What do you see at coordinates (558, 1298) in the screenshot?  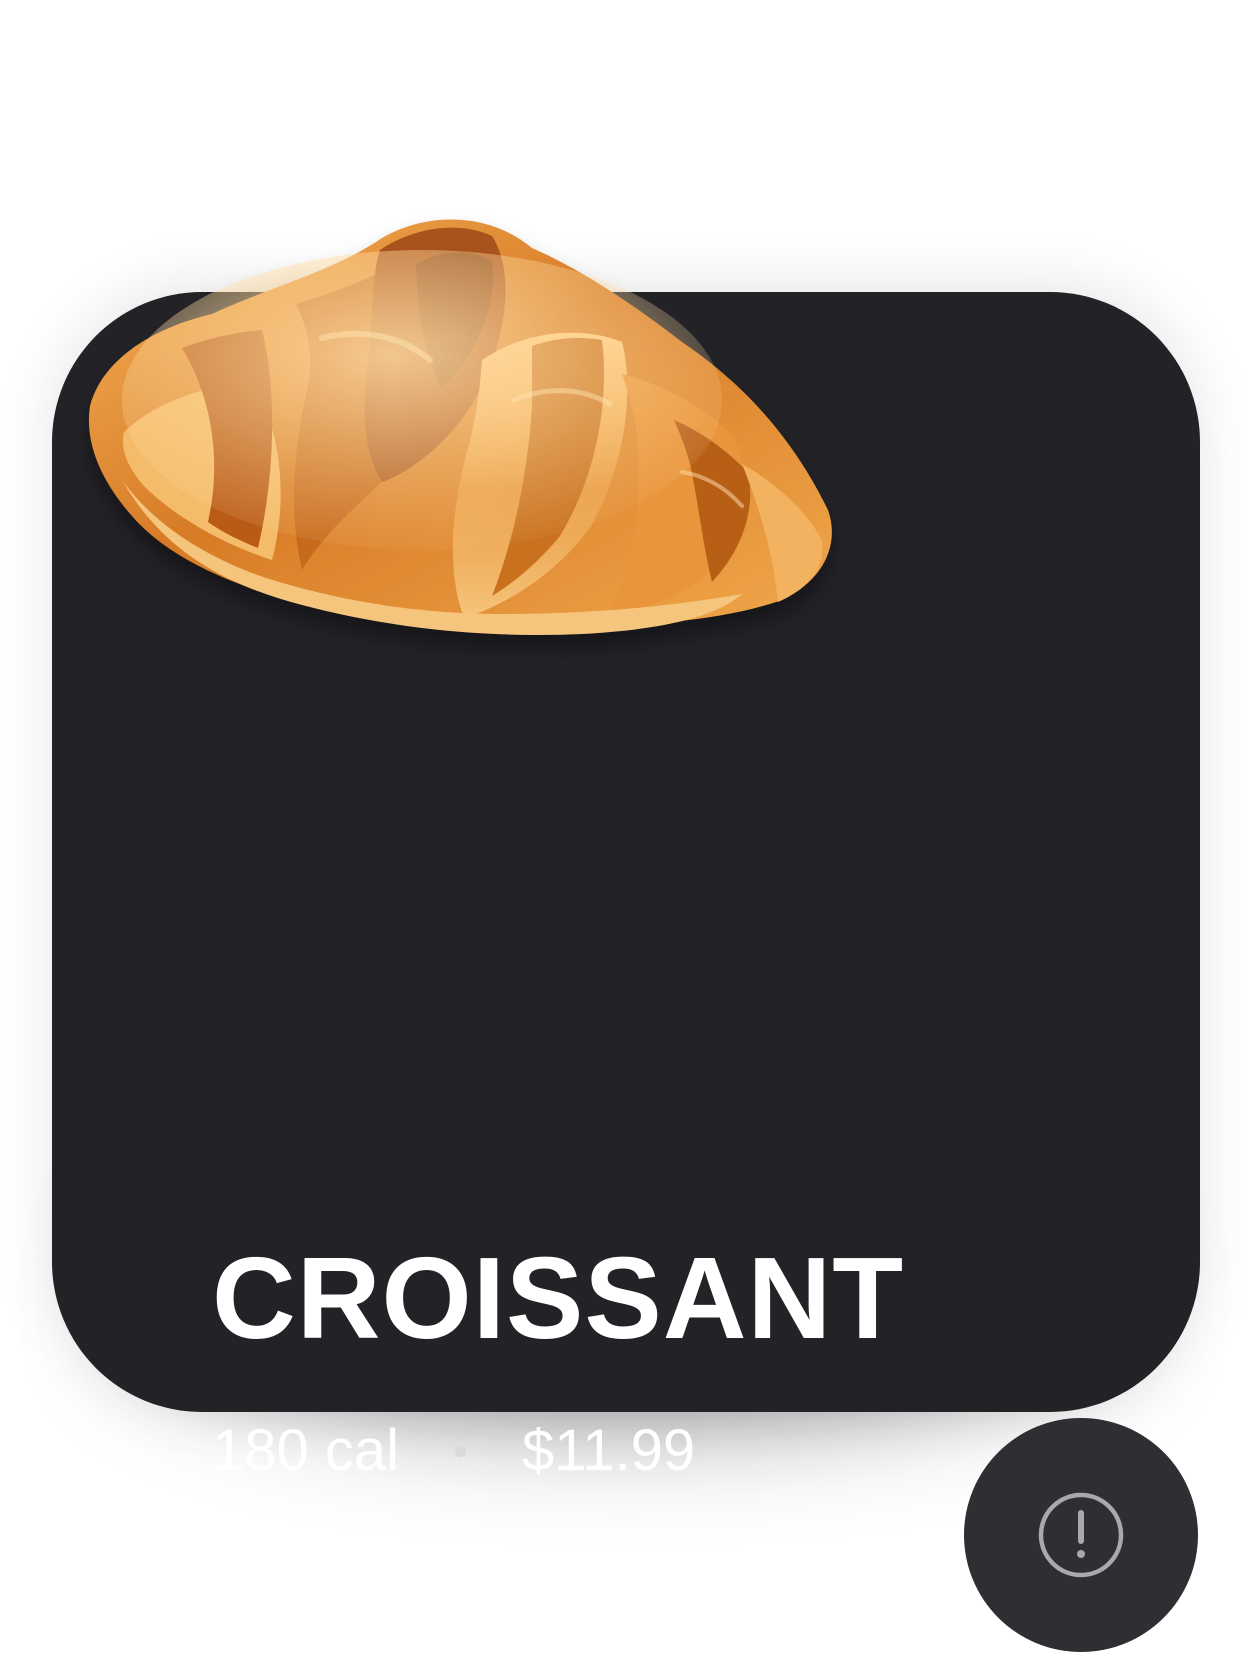 I see `product-title: CROISSANT` at bounding box center [558, 1298].